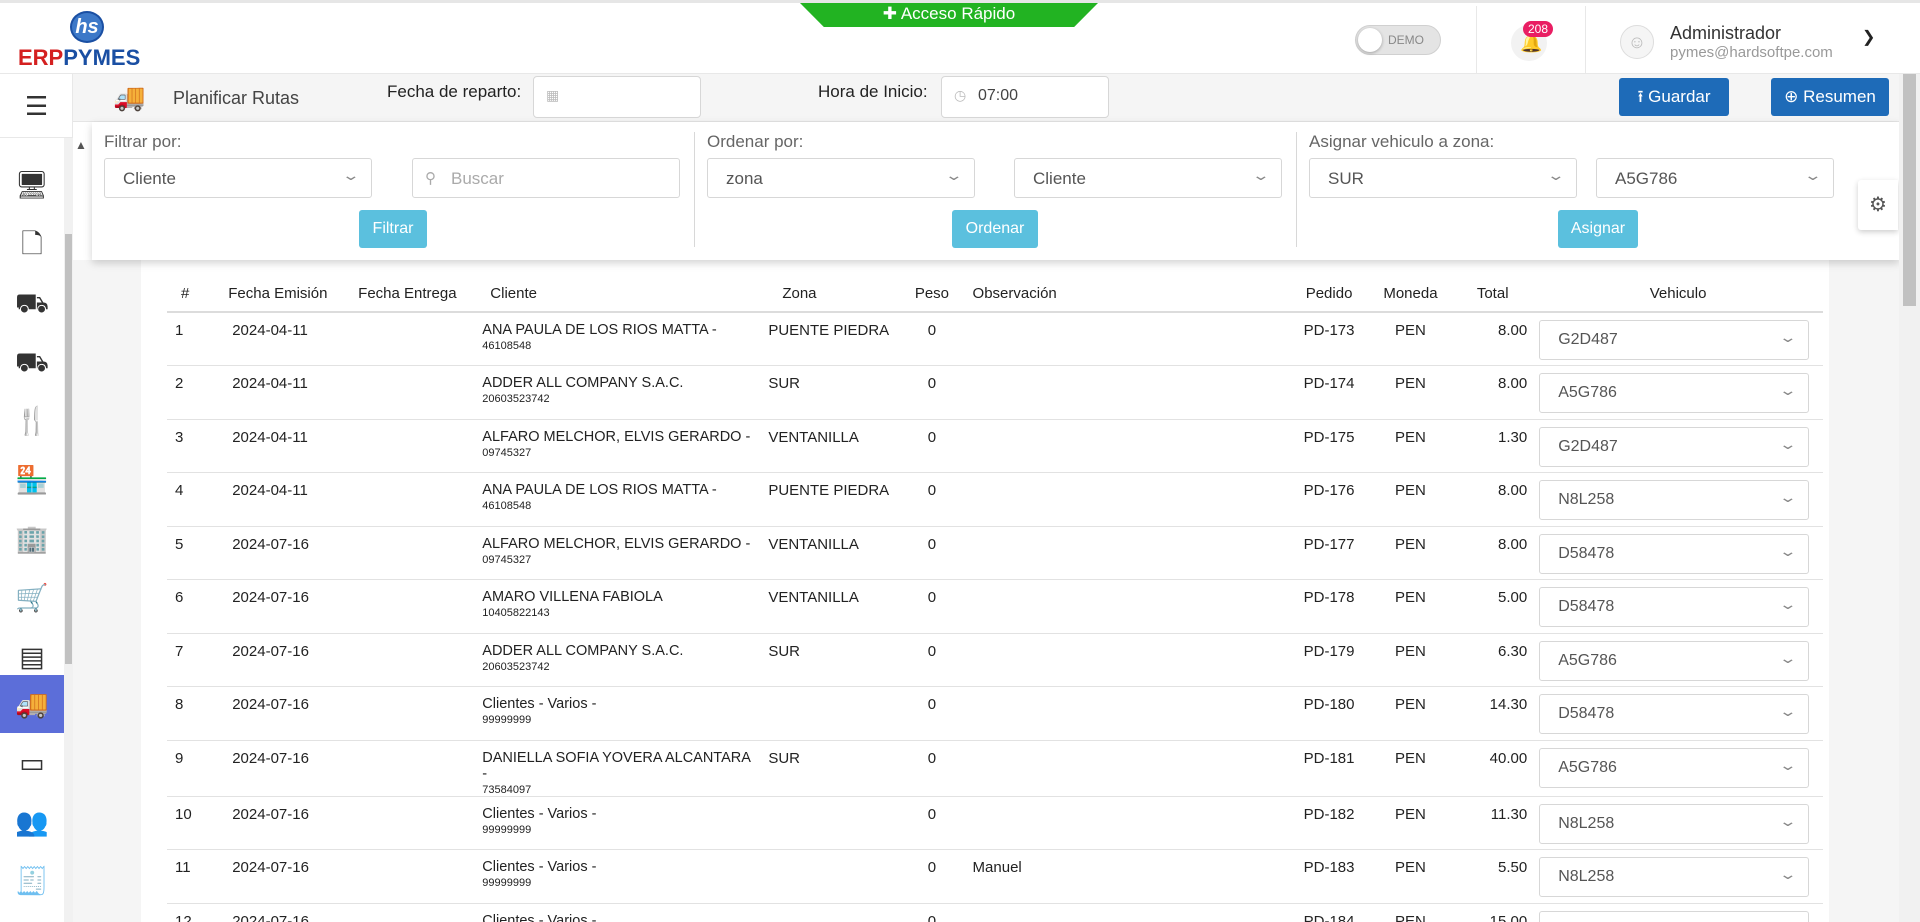 Image resolution: width=1920 pixels, height=922 pixels. What do you see at coordinates (179, 544) in the screenshot?
I see `row-number: 5` at bounding box center [179, 544].